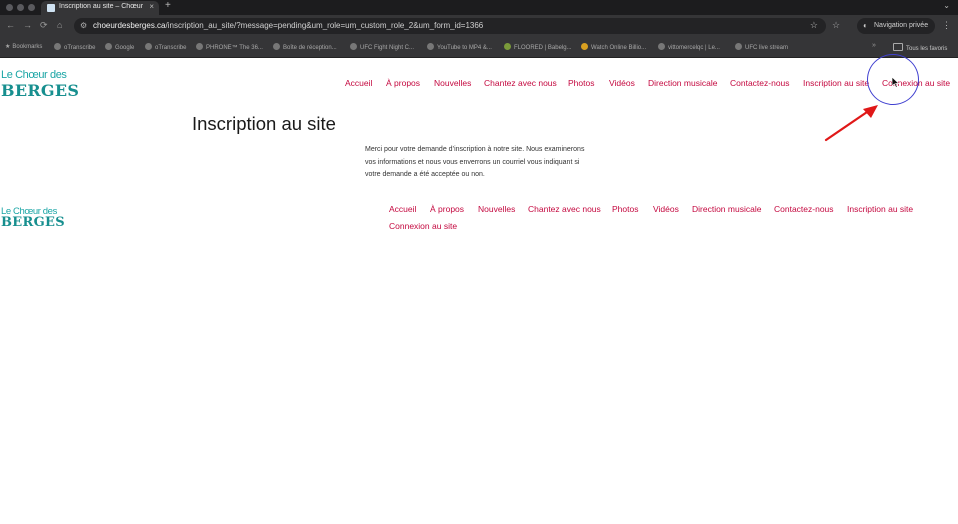 This screenshot has width=958, height=524. What do you see at coordinates (874, 45) in the screenshot?
I see `more-bookmarks-icon: »` at bounding box center [874, 45].